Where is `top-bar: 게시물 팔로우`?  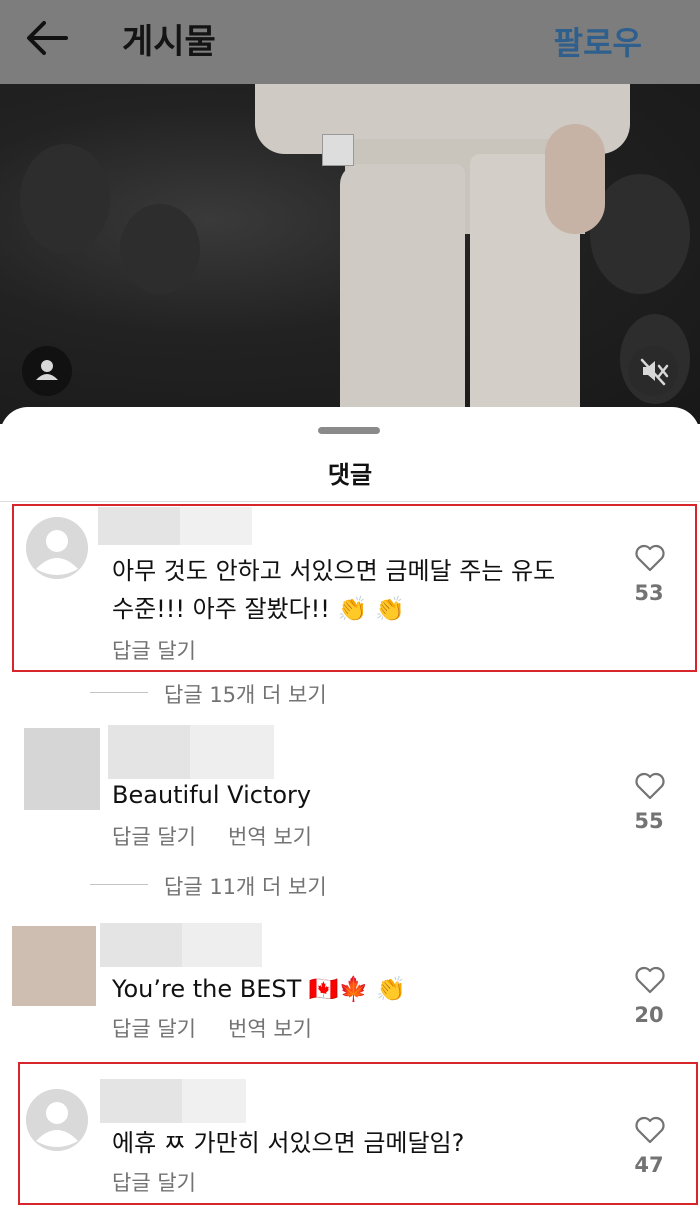
top-bar: 게시물 팔로우 is located at coordinates (350, 42).